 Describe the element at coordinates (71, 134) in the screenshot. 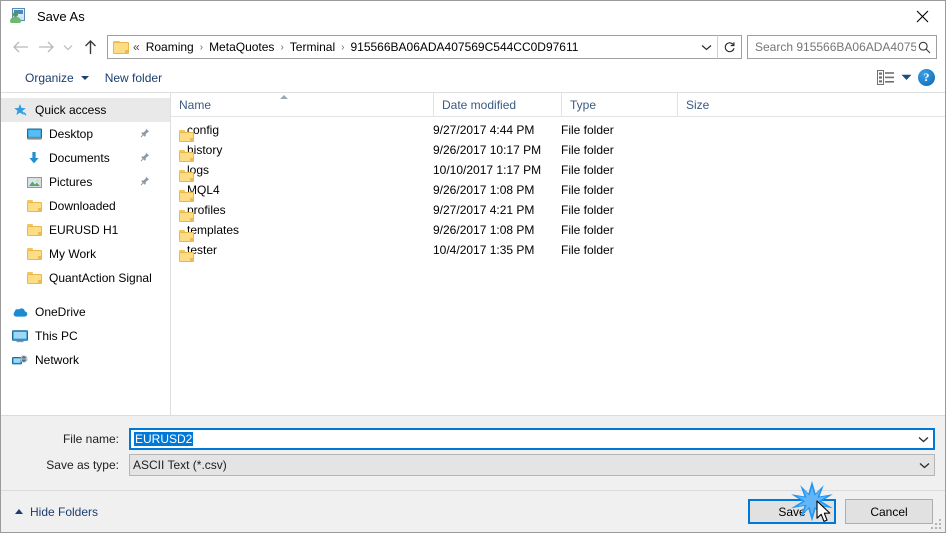

I see `sidebar-item-label: Desktop` at that location.